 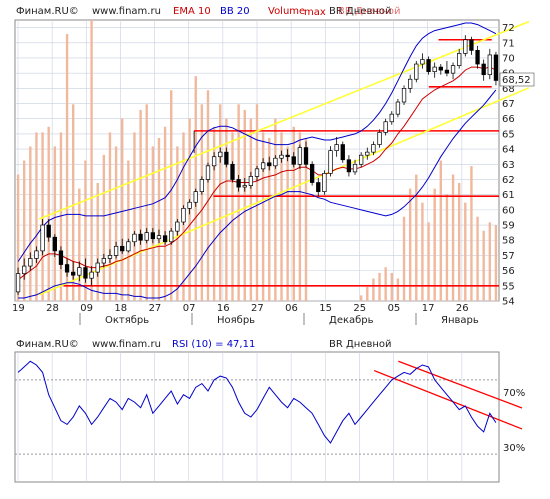 What do you see at coordinates (360, 344) in the screenshot?
I see `rsi-header-ticker: BR Дневной` at bounding box center [360, 344].